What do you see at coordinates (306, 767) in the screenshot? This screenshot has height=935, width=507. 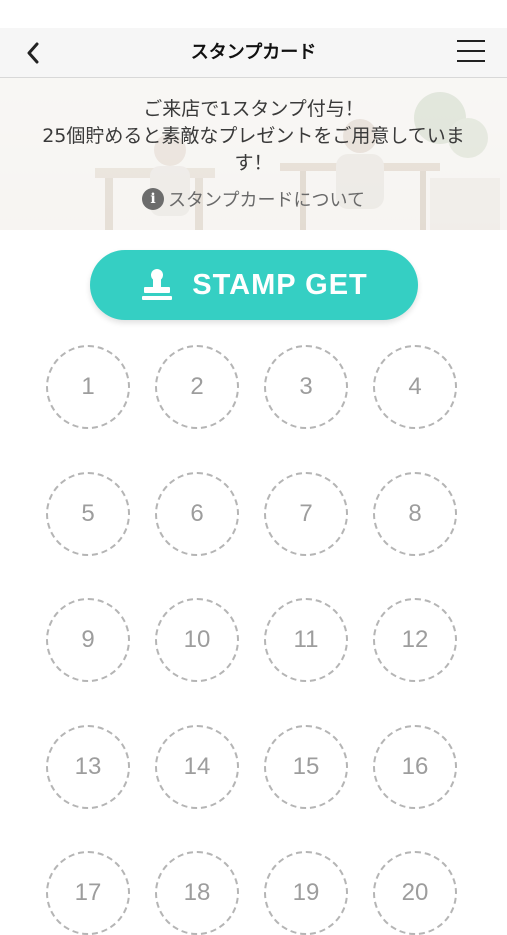 I see `stamp-slot: 15` at bounding box center [306, 767].